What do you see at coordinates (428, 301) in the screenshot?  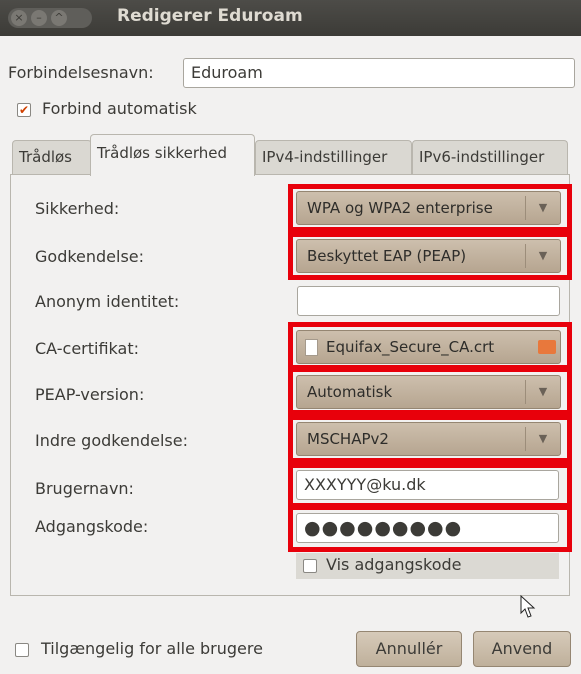 I see `anonymous-identity-input` at bounding box center [428, 301].